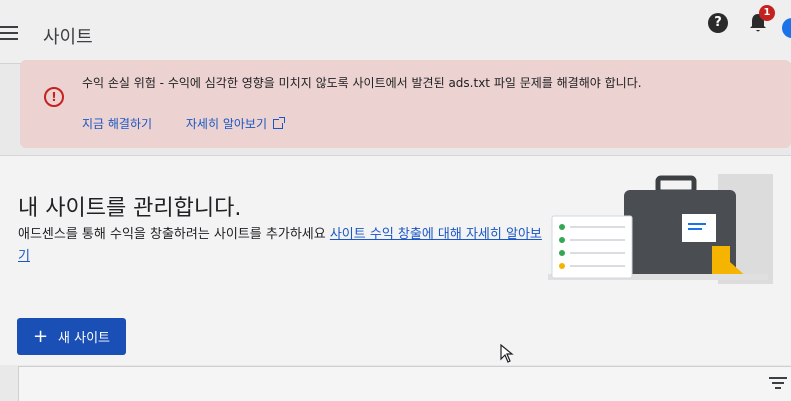 Image resolution: width=791 pixels, height=401 pixels. Describe the element at coordinates (54, 97) in the screenshot. I see `alert-icon: !` at that location.